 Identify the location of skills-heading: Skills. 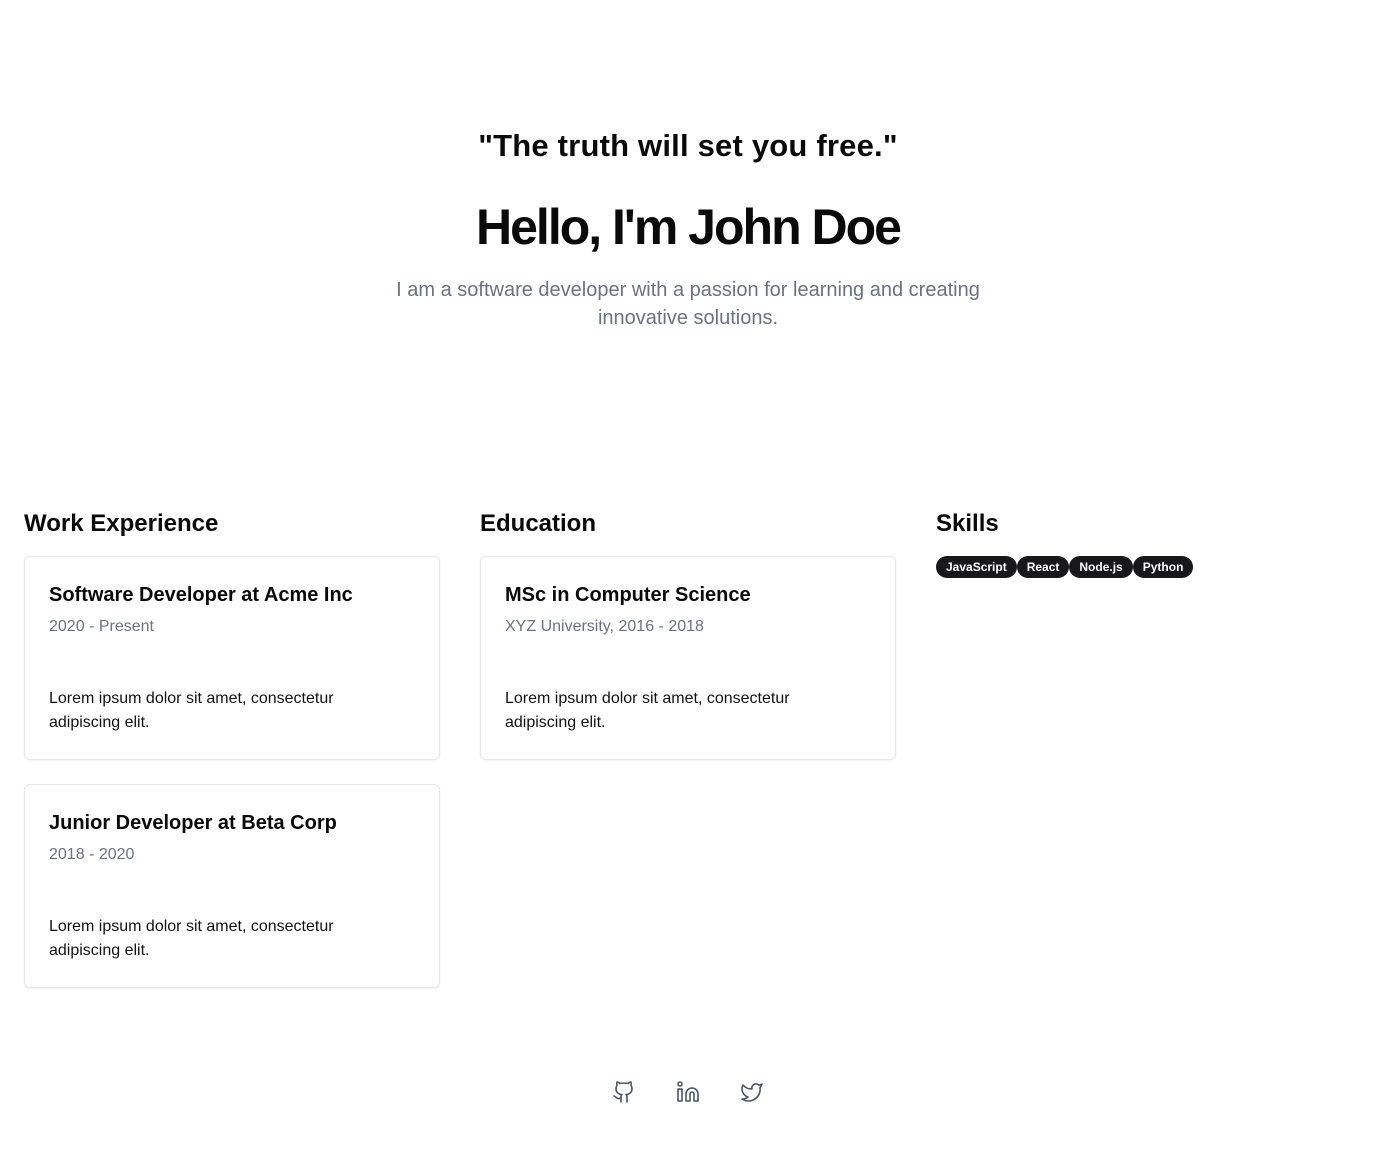
(967, 523).